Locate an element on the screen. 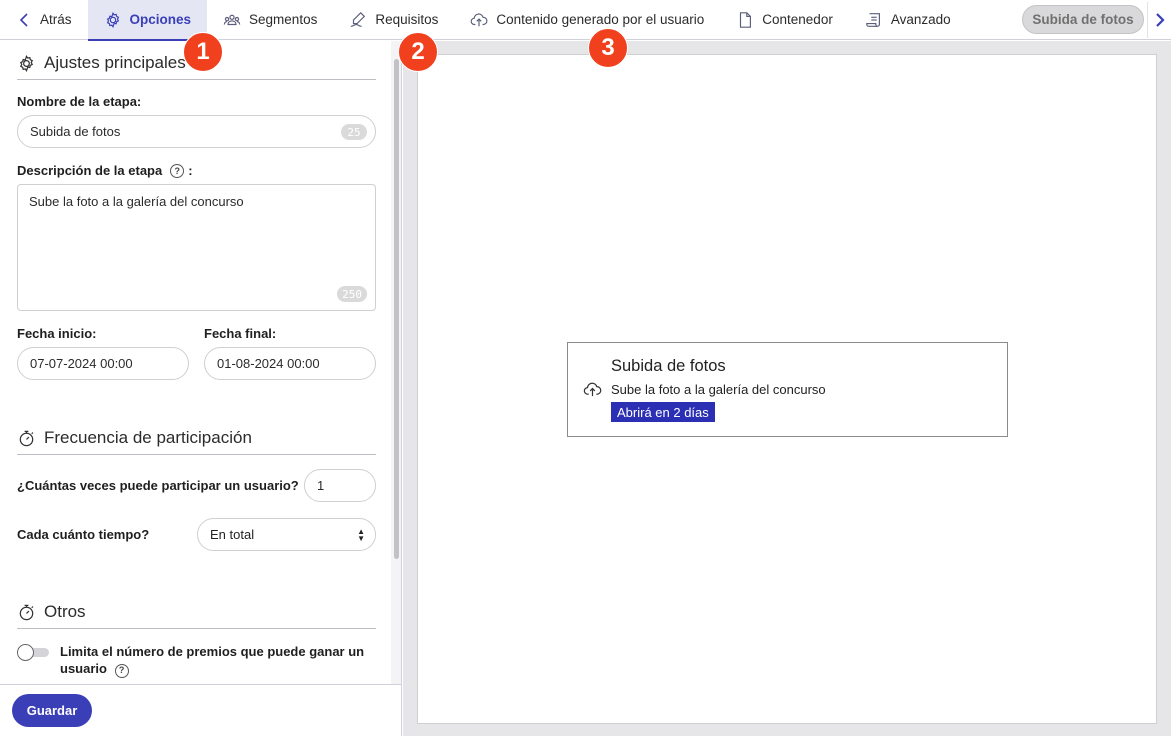 This screenshot has width=1171, height=736. tab-segments: Segmentos is located at coordinates (270, 20).